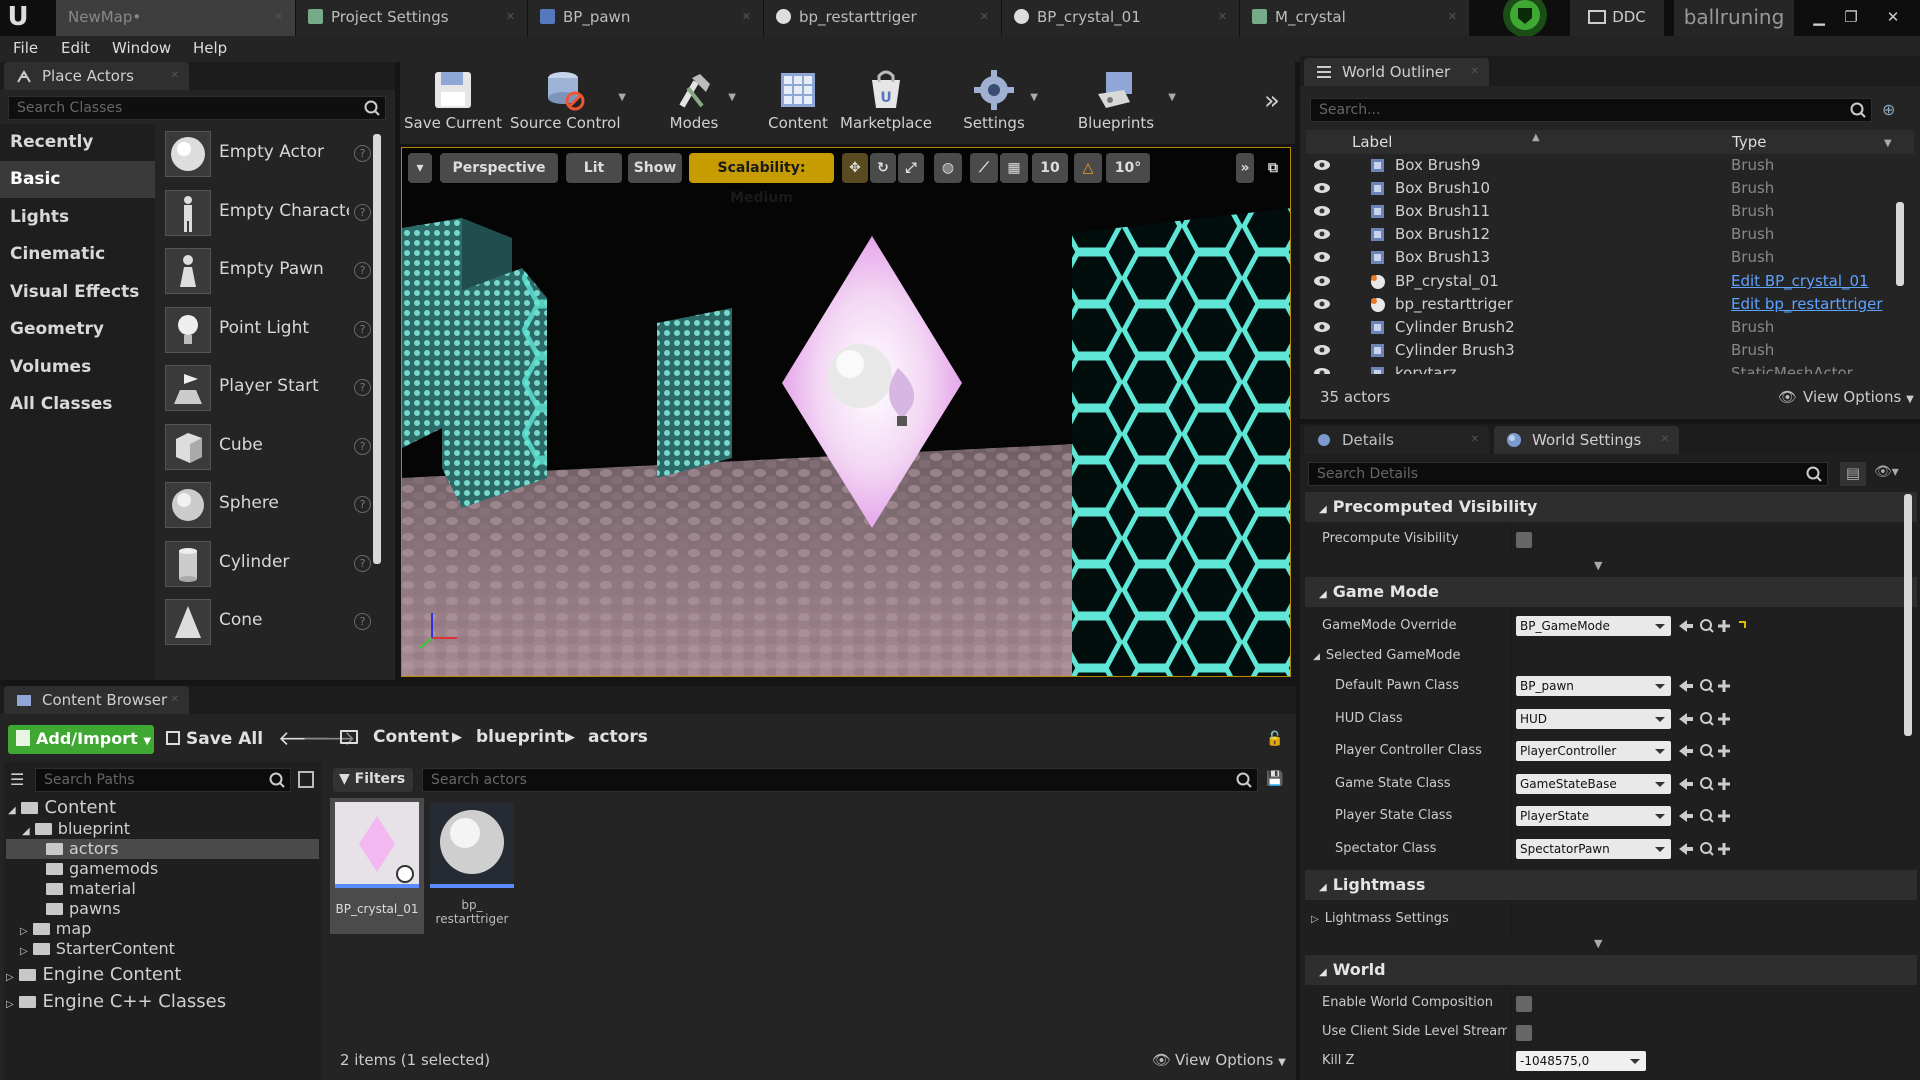  What do you see at coordinates (1273, 168) in the screenshot?
I see `maximize-viewport-icon: ⧉` at bounding box center [1273, 168].